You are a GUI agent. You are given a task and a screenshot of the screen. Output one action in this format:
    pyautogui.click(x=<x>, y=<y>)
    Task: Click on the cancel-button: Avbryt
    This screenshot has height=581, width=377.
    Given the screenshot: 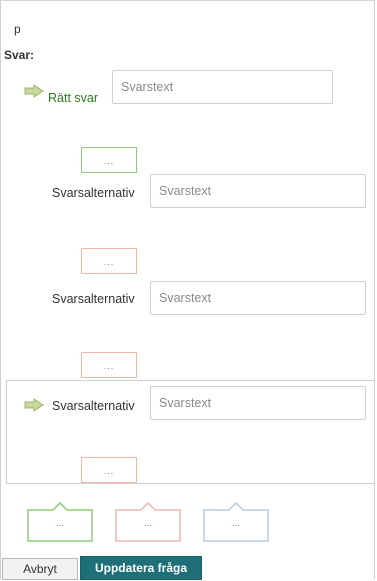 What is the action you would take?
    pyautogui.click(x=40, y=569)
    